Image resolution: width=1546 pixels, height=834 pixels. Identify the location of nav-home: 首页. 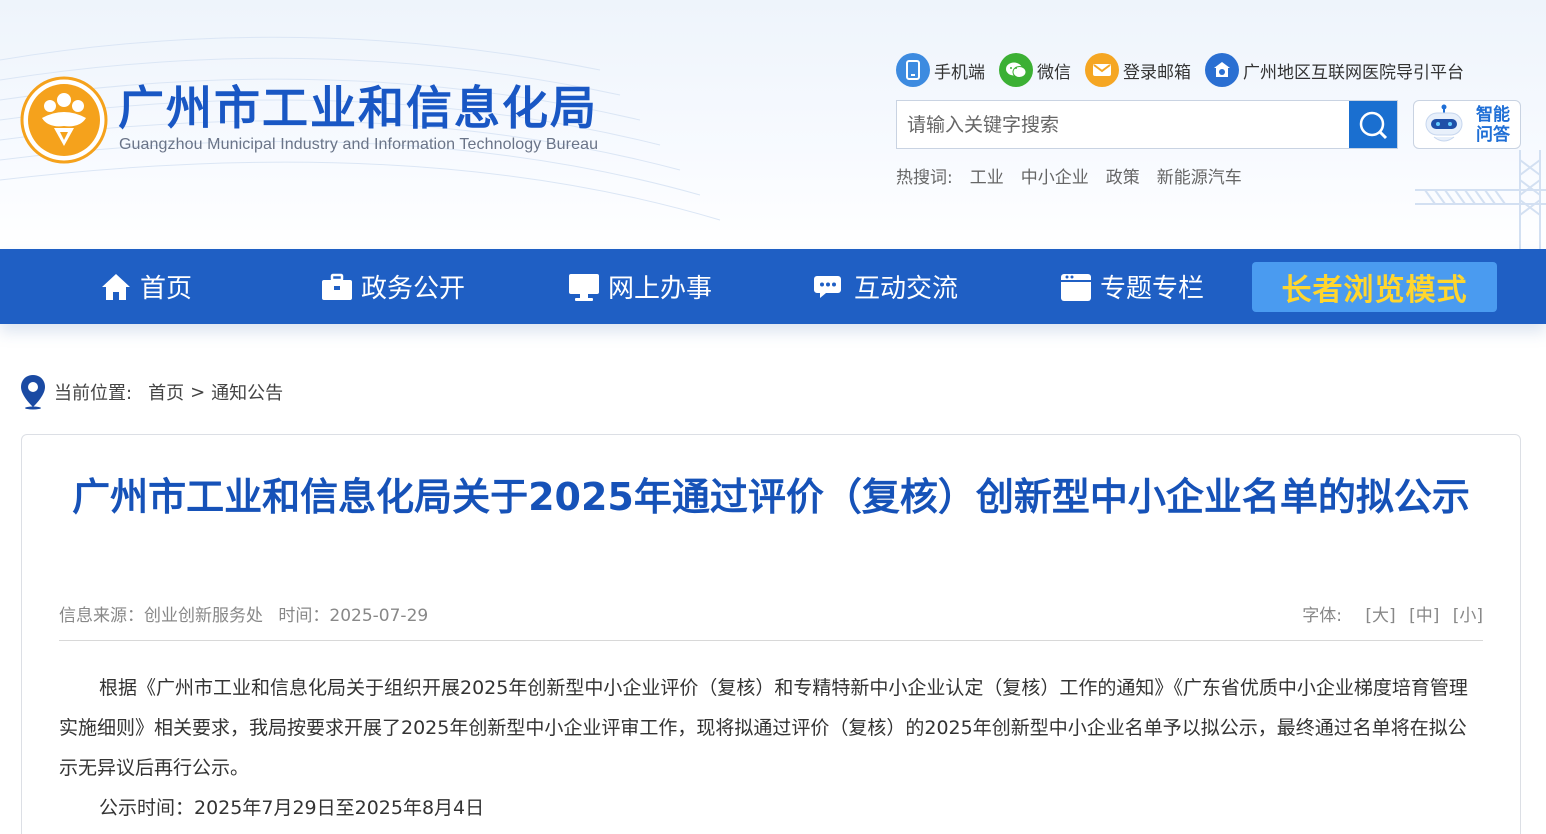
(146, 286).